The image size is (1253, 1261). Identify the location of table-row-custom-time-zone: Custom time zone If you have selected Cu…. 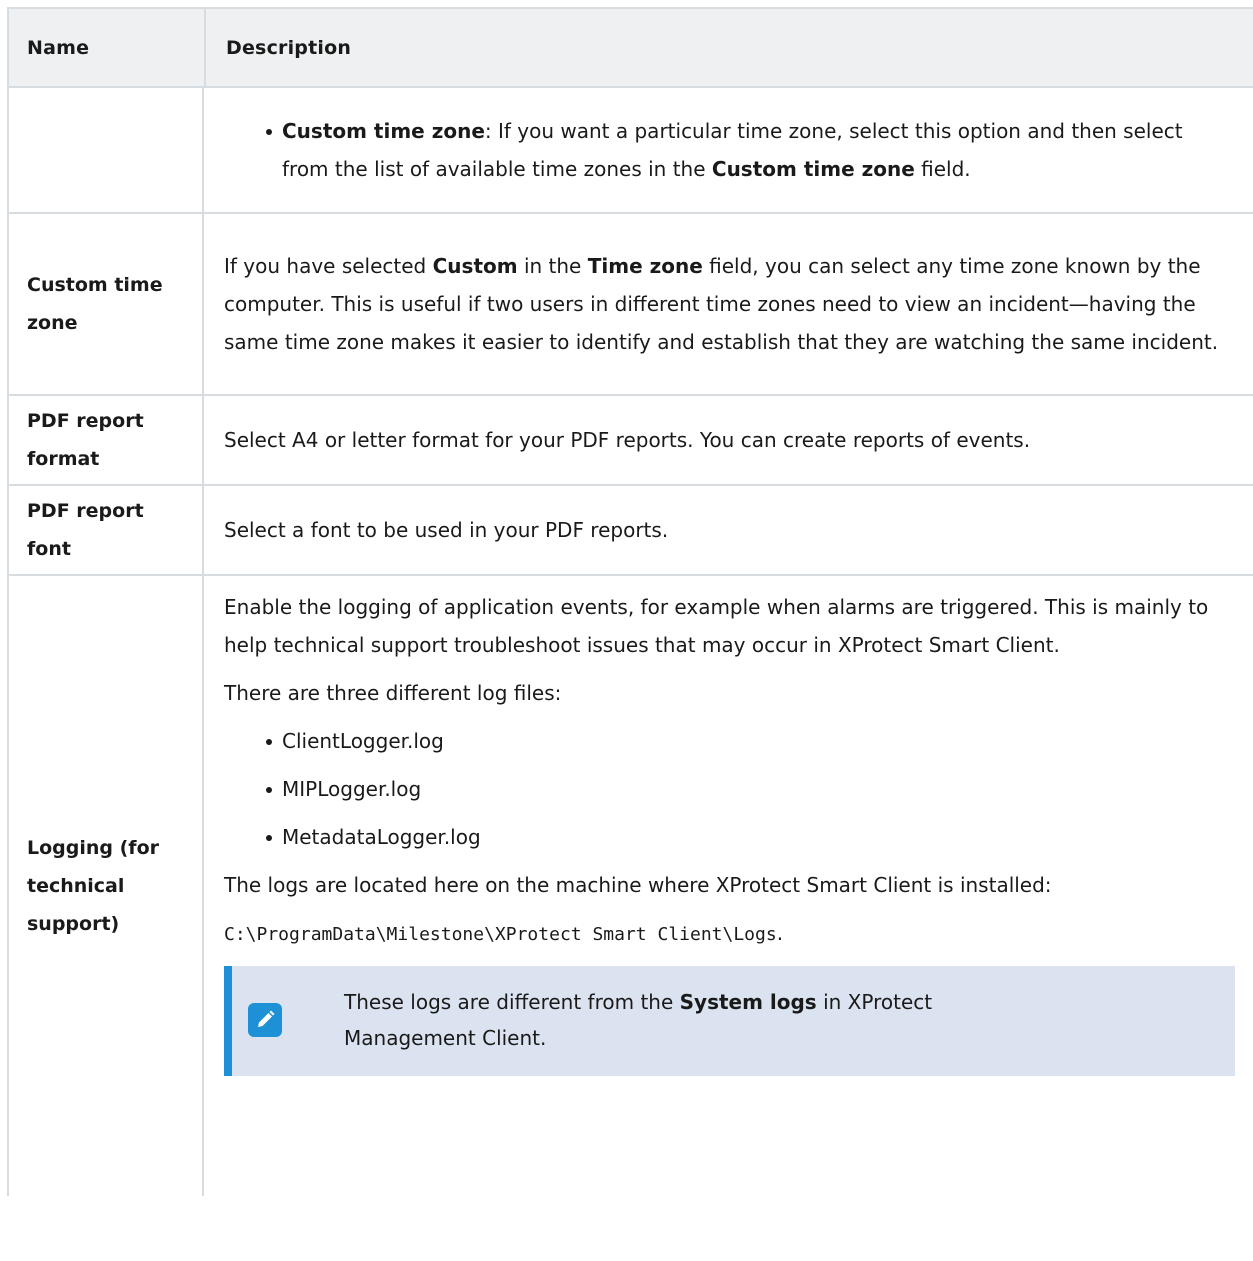
(630, 303).